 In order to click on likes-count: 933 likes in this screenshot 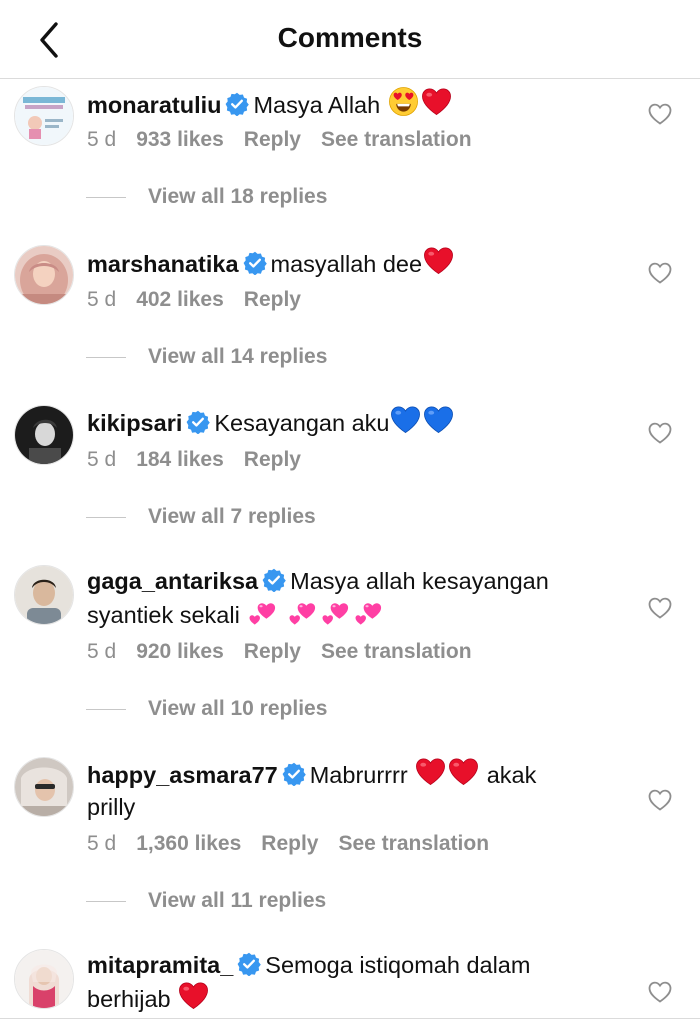, I will do `click(180, 139)`.